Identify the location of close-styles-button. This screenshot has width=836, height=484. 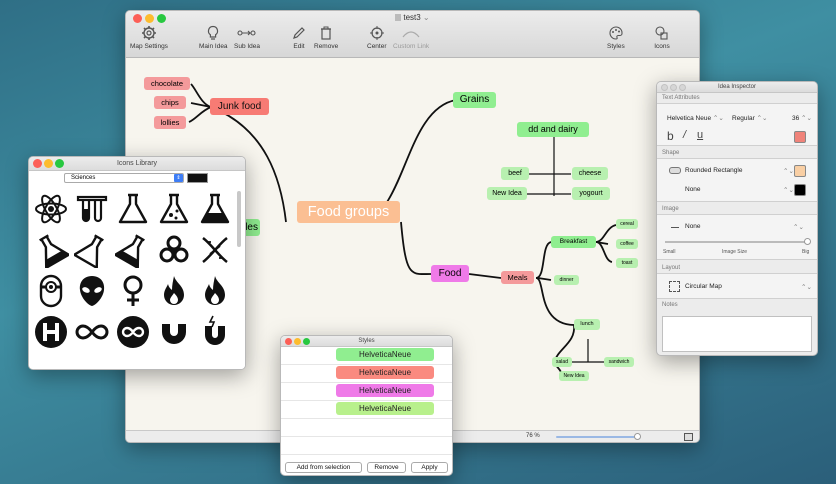
(288, 341).